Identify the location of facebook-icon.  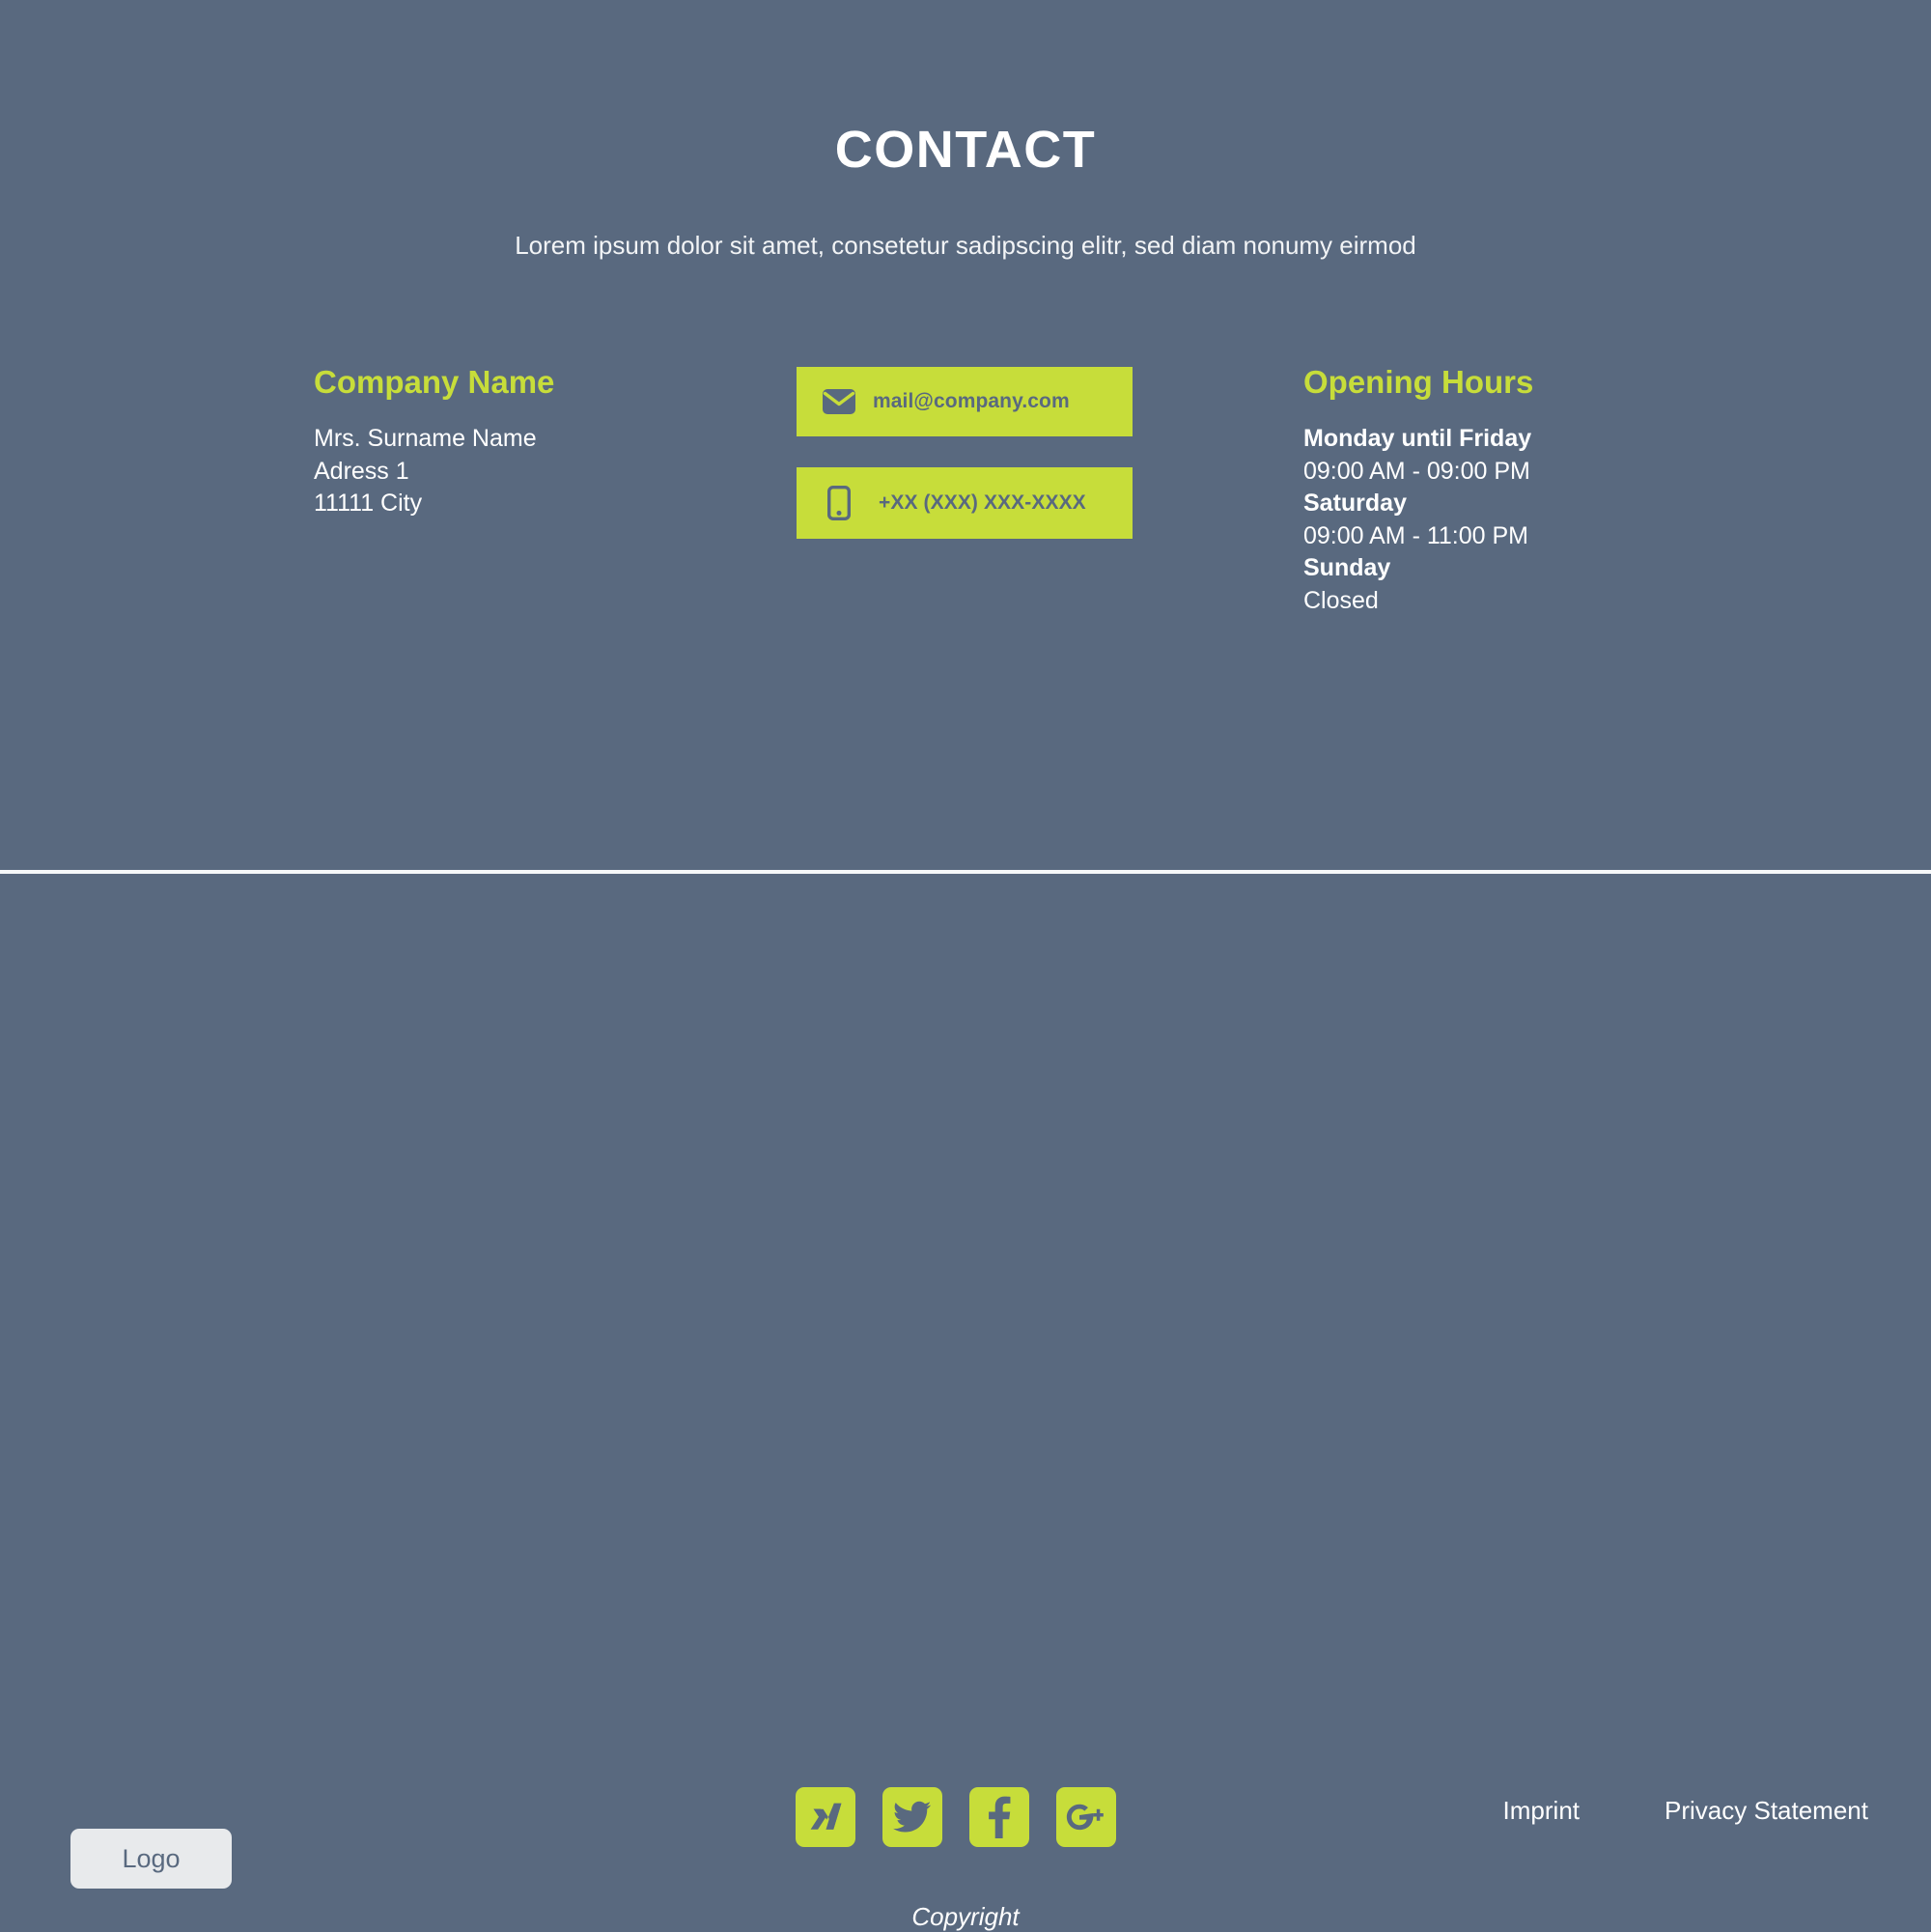
(999, 1817).